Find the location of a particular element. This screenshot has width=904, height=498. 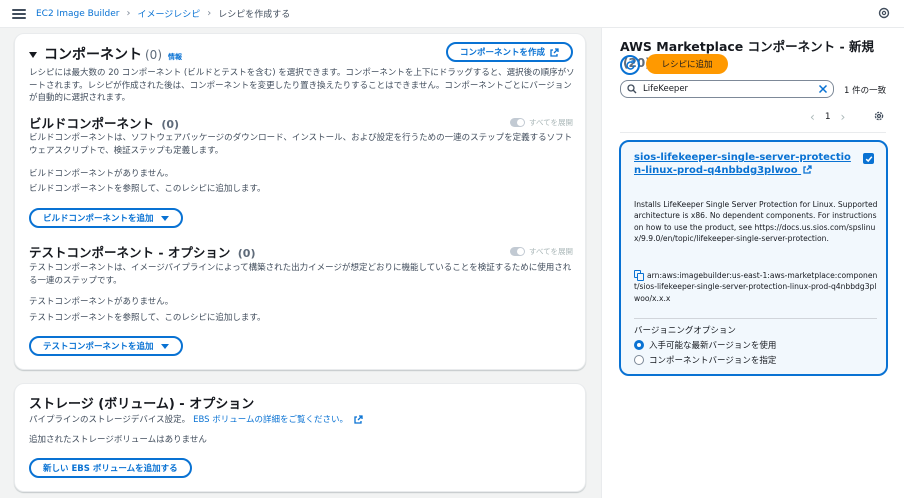

add-to-recipe-button: レシピに追加 is located at coordinates (687, 64).